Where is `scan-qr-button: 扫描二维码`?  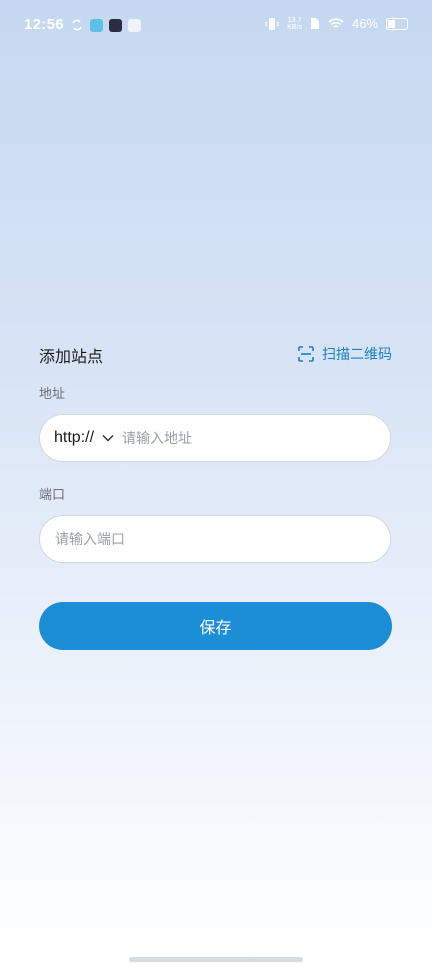
scan-qr-button: 扫描二维码 is located at coordinates (345, 354).